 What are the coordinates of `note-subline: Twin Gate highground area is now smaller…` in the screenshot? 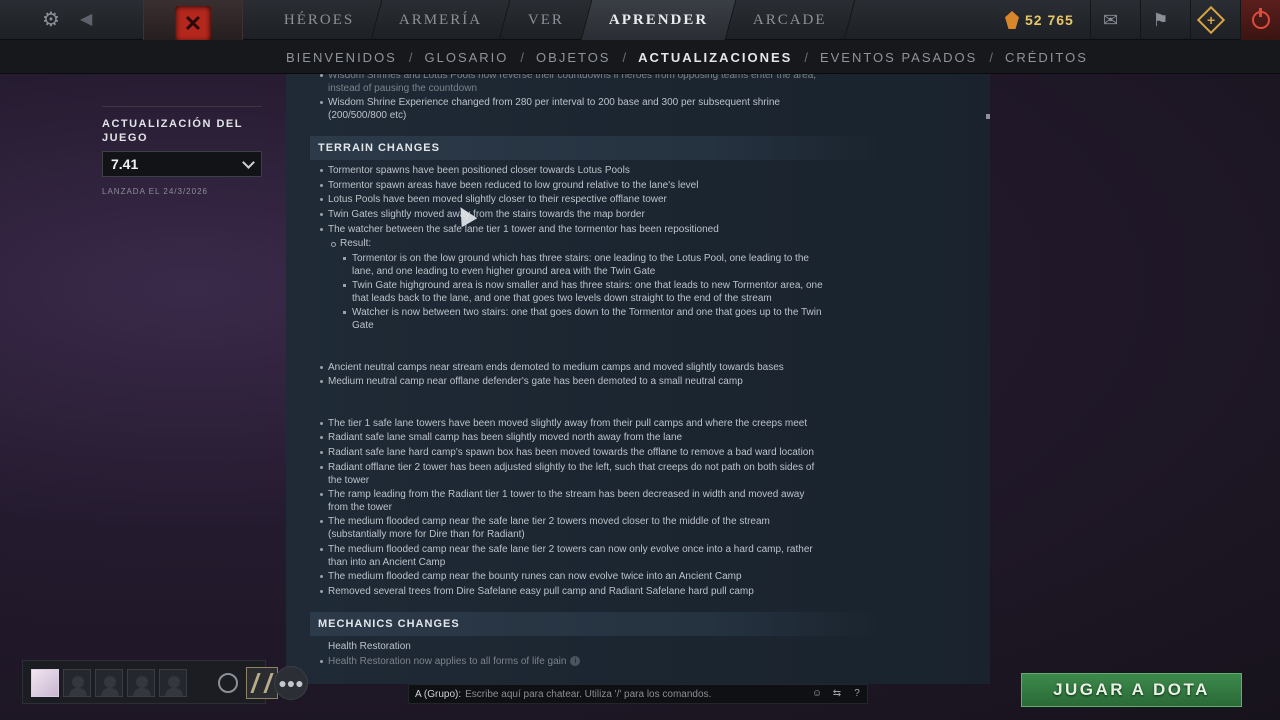 It's located at (583, 285).